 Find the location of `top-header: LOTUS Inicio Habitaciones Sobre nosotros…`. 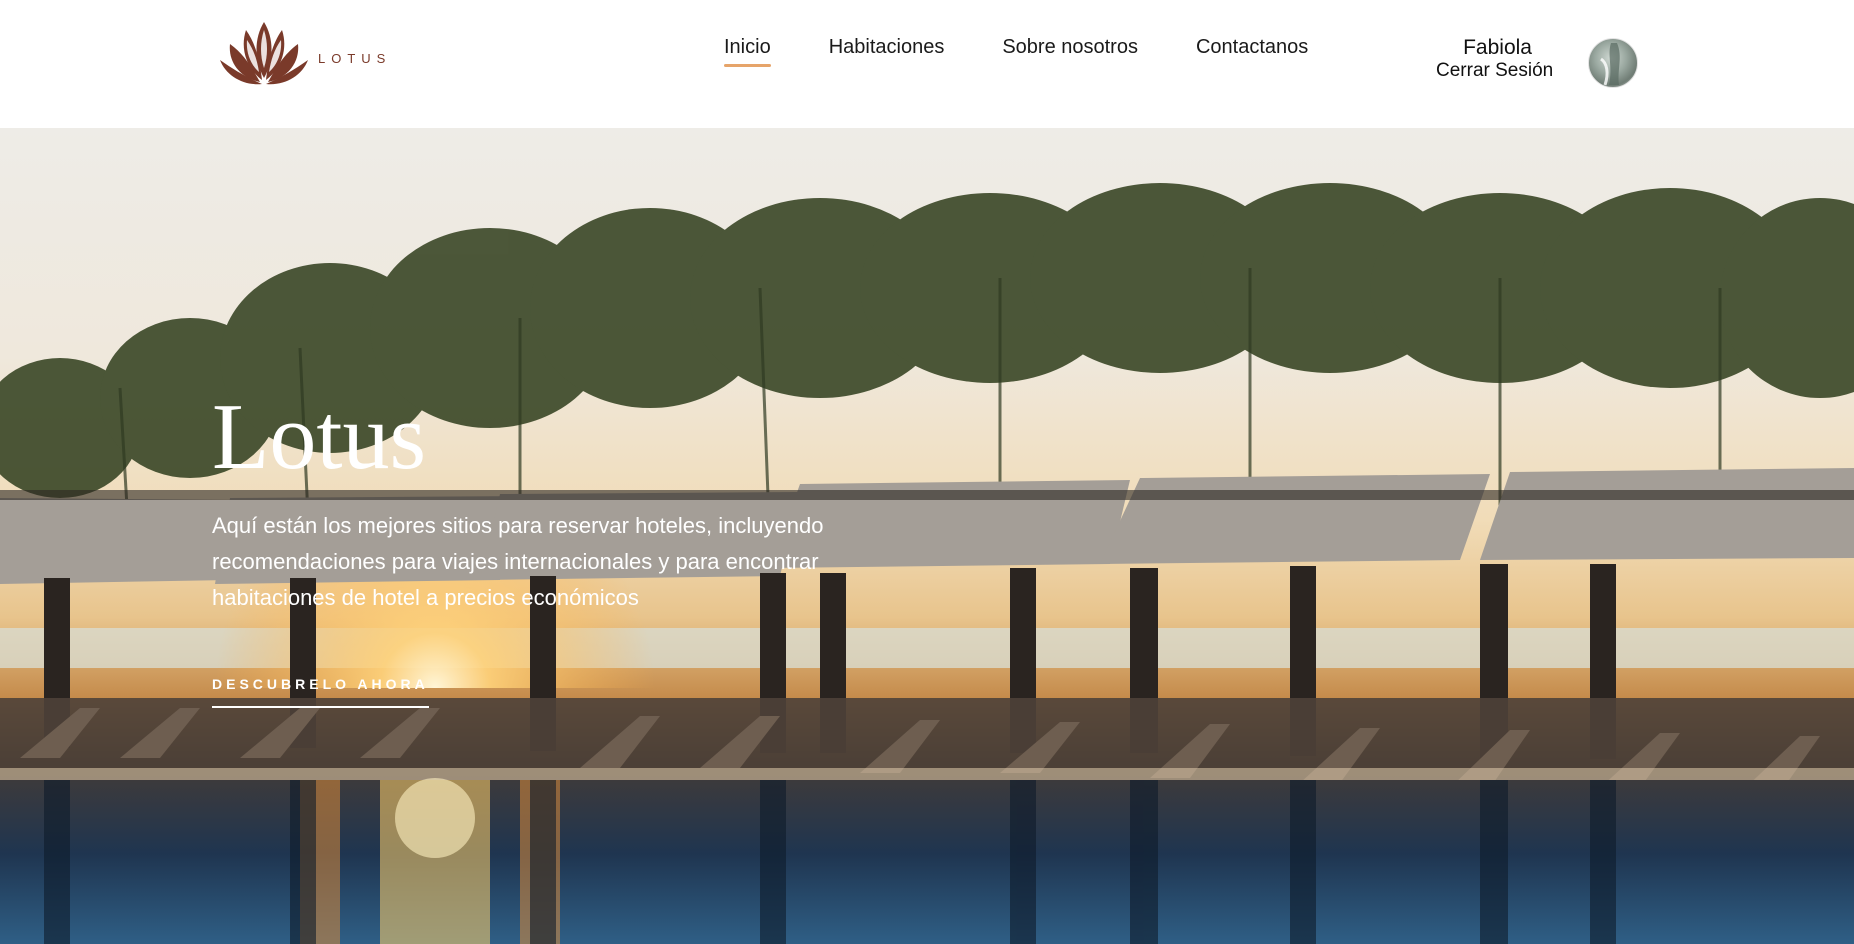

top-header: LOTUS Inicio Habitaciones Sobre nosotros… is located at coordinates (927, 64).